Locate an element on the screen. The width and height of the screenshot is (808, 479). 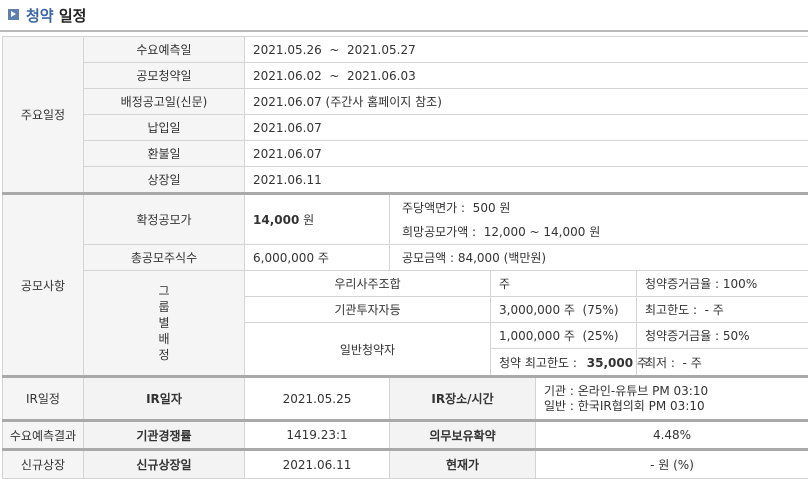
ir-place-general: 일반 : 한국IR협의회 PM 03:10 is located at coordinates (672, 406).